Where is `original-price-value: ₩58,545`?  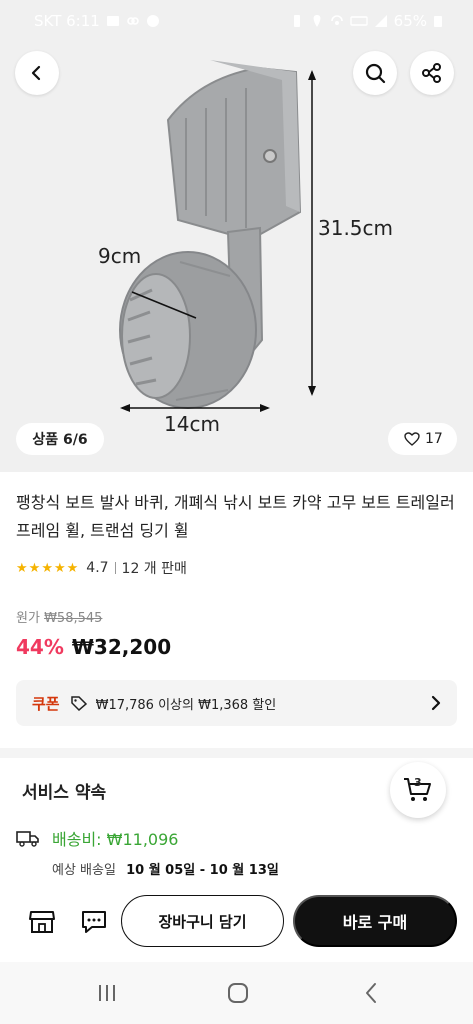
original-price-value: ₩58,545 is located at coordinates (73, 618).